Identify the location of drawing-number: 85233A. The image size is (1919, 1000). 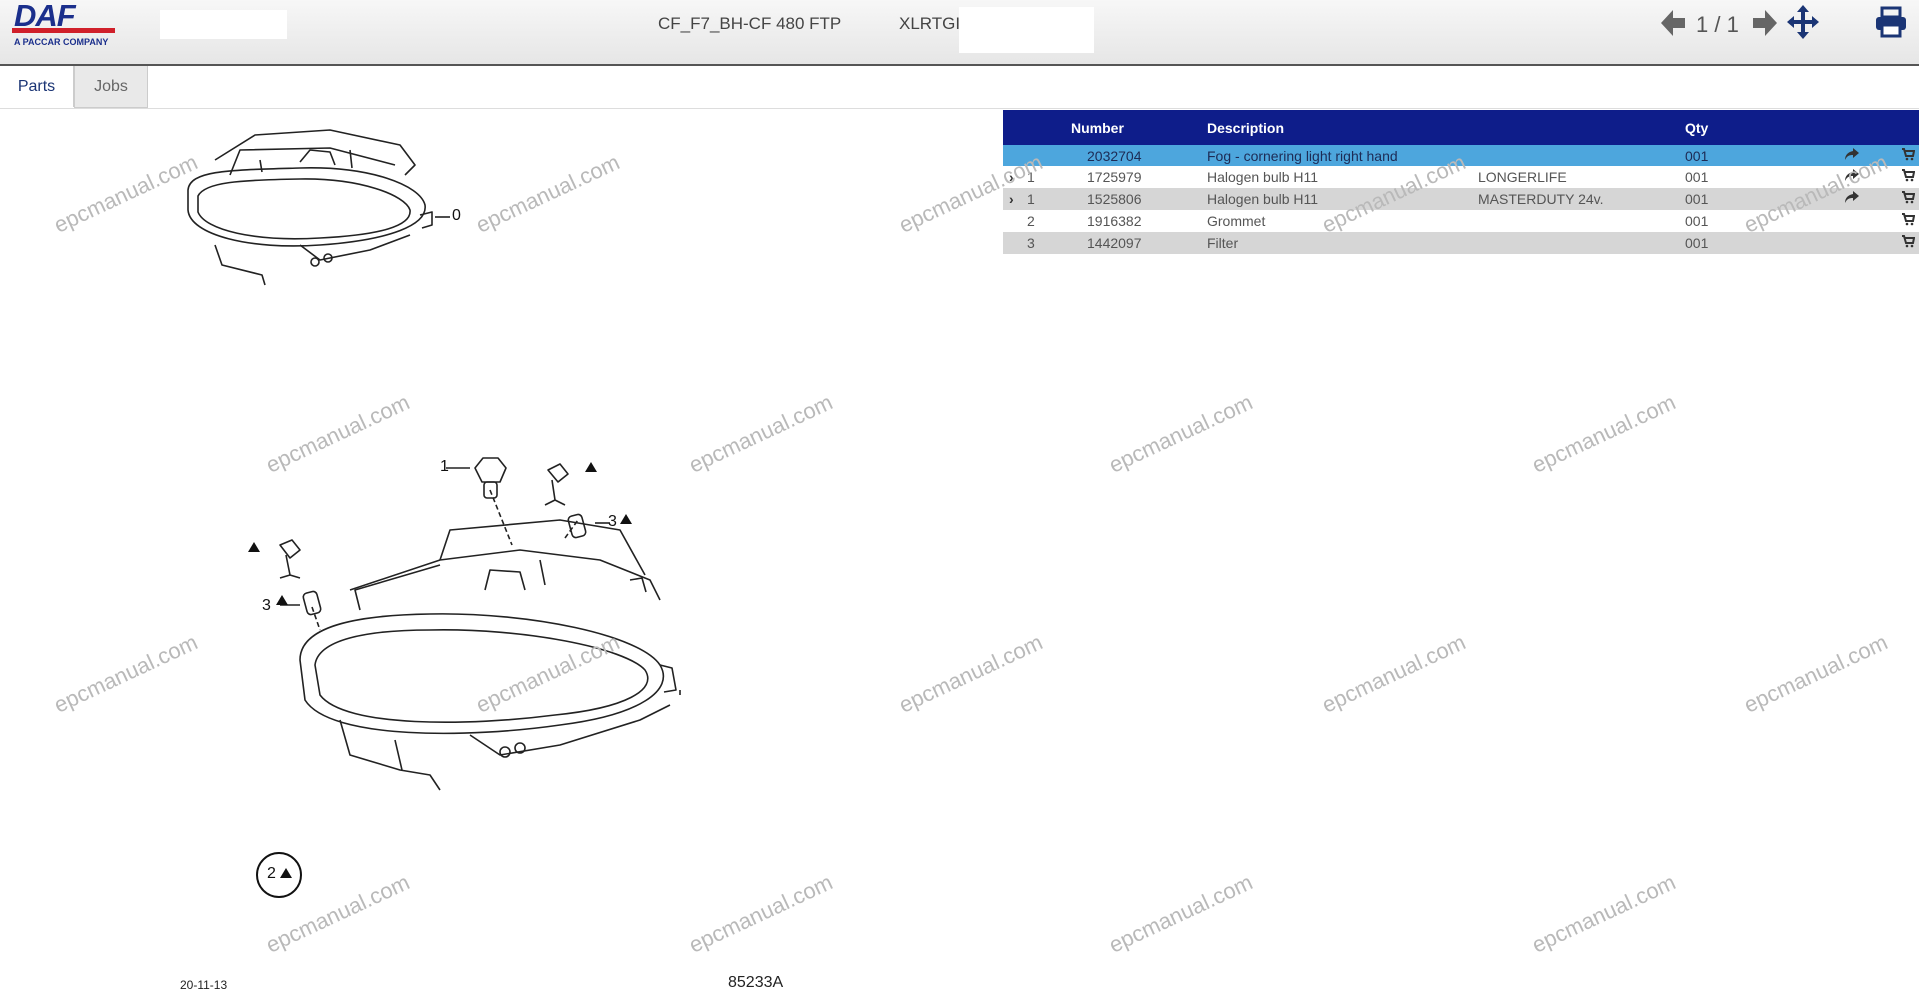
(756, 982).